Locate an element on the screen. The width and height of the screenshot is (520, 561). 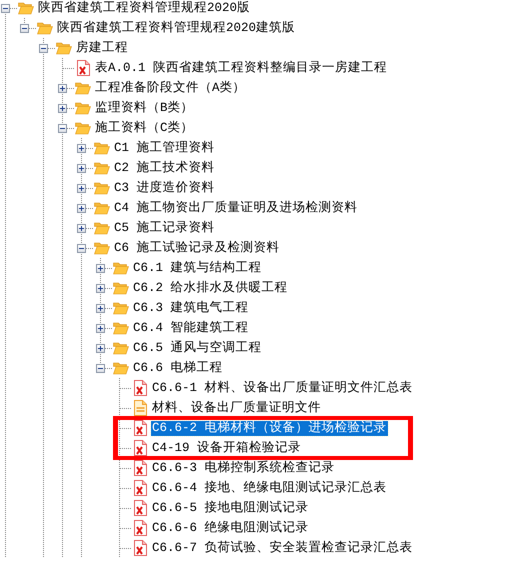
tree-item: C6.6-1 材料、设备出厂质量证明文件汇总表 is located at coordinates (282, 388).